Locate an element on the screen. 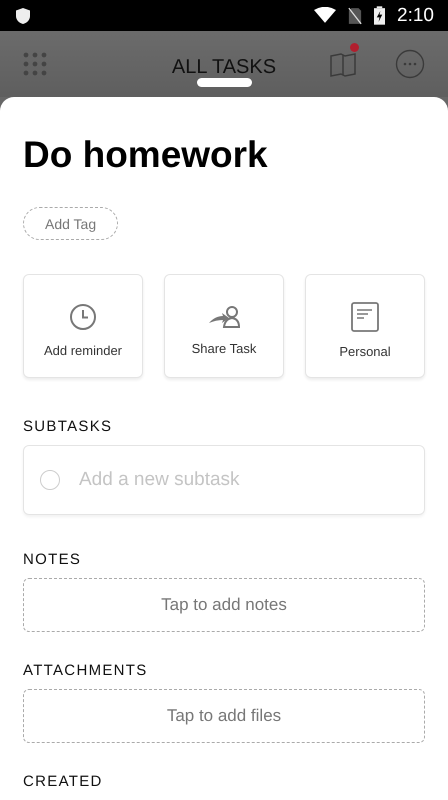  clock-time: 2:10 is located at coordinates (415, 15).